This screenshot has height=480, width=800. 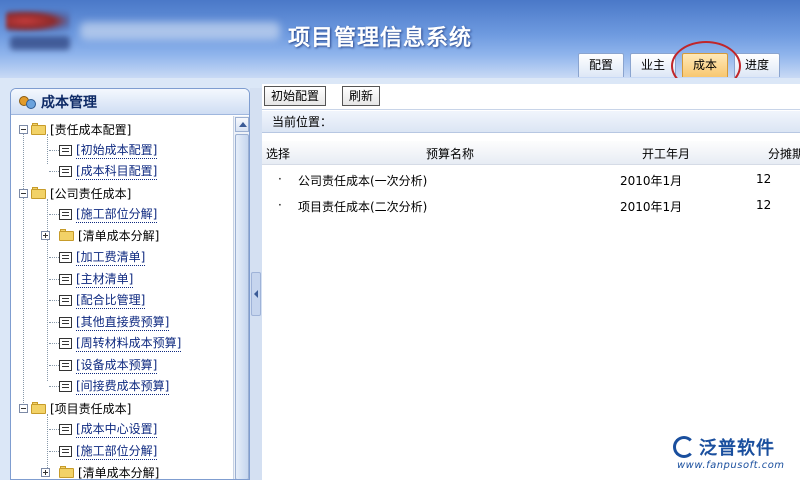 I want to click on tree-item-label: [其他直接费预算], so click(x=123, y=322).